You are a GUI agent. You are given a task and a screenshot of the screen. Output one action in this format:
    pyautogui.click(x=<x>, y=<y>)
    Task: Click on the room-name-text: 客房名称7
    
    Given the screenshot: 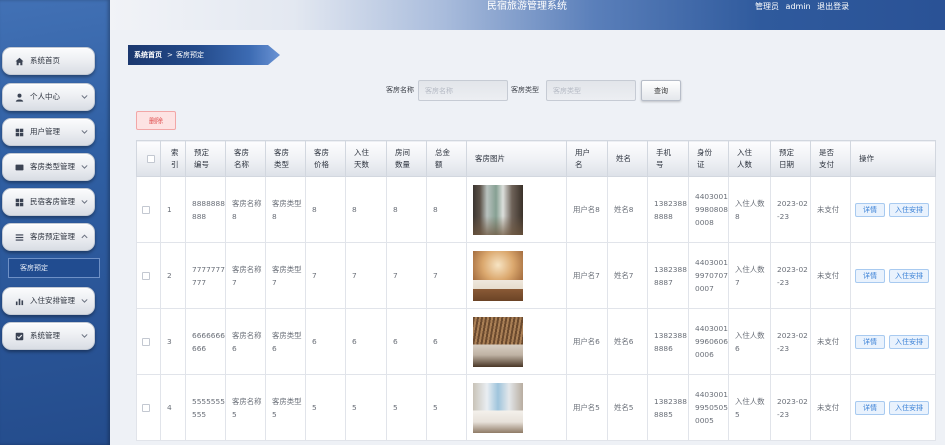 What is the action you would take?
    pyautogui.click(x=247, y=275)
    